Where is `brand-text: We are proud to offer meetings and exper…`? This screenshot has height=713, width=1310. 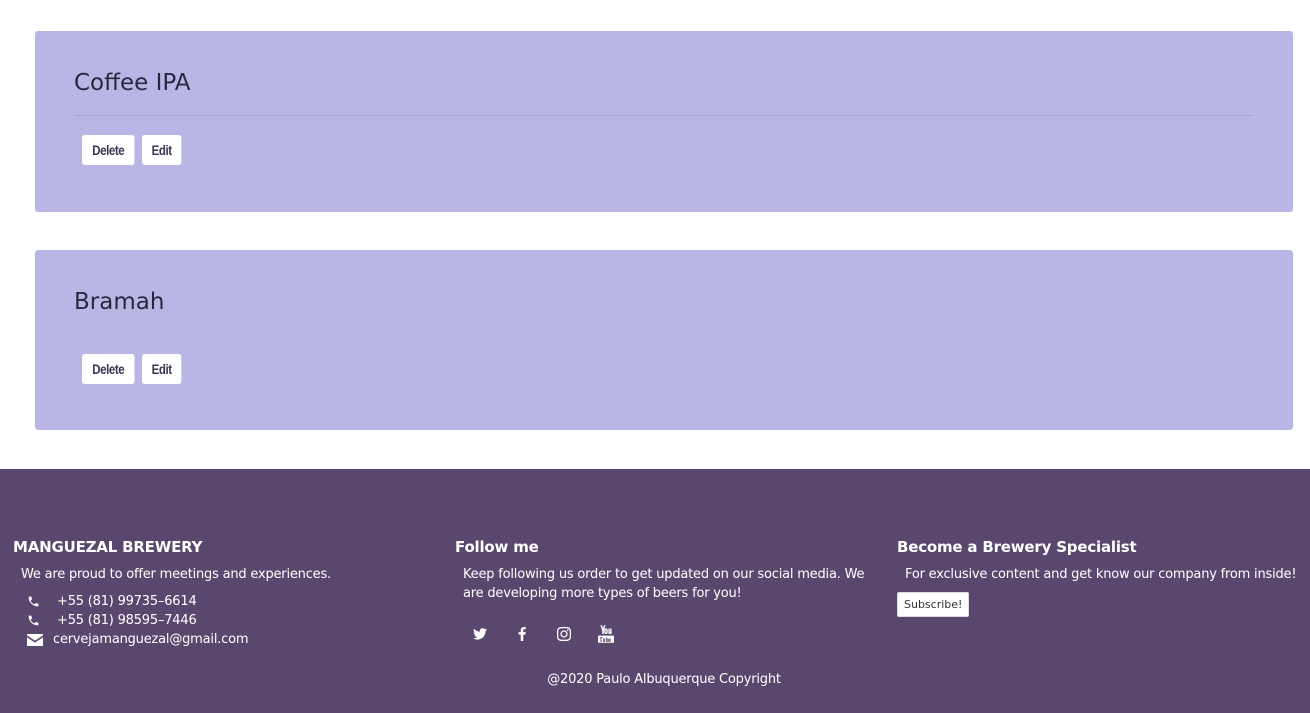
brand-text: We are proud to offer meetings and exper… is located at coordinates (176, 574).